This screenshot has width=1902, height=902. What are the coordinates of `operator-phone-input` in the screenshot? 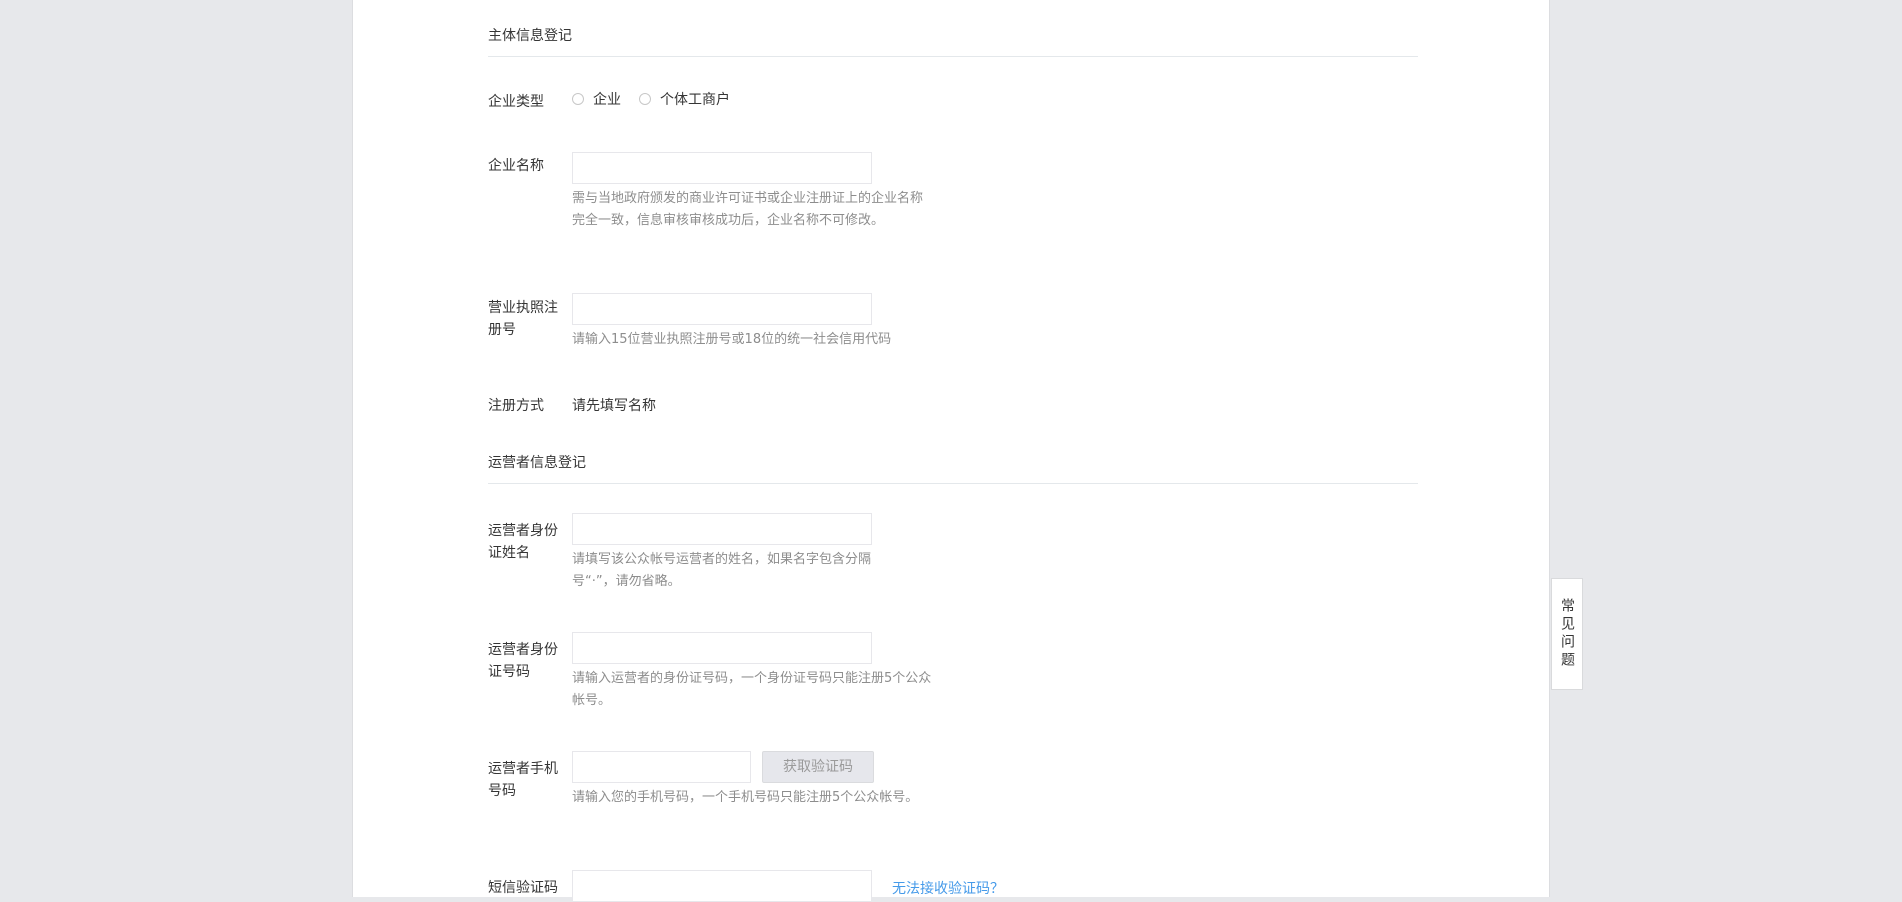 It's located at (661, 767).